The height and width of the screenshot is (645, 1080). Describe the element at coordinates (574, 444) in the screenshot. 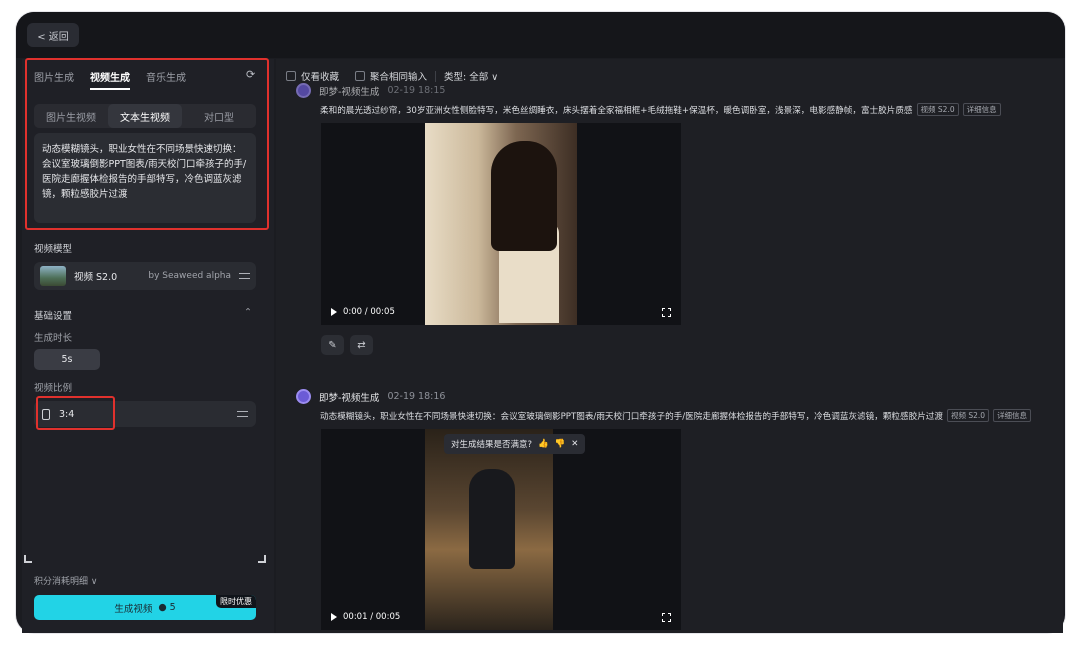

I see `close-icon: ✕` at that location.